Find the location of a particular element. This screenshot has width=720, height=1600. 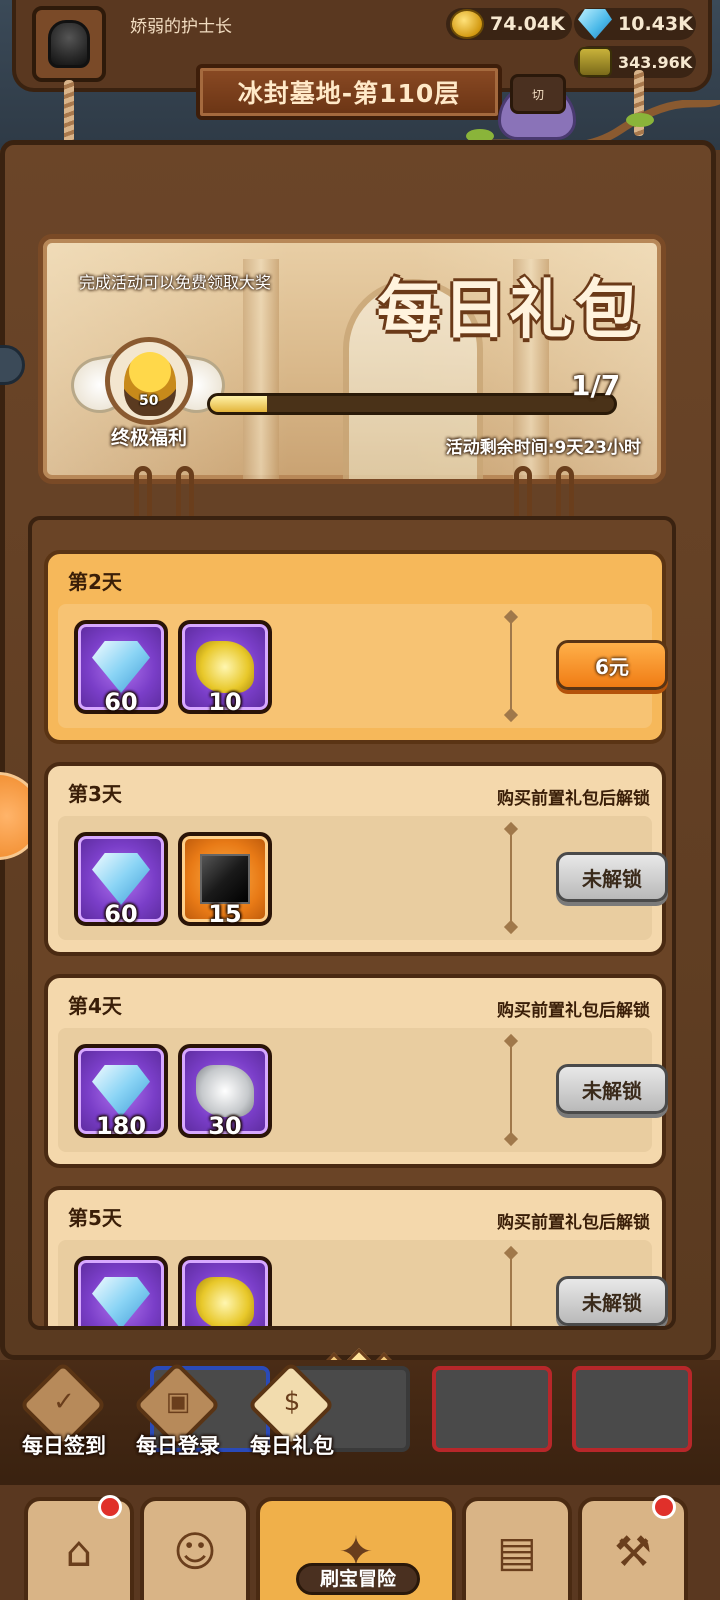

tab-daily-pack: $ 每日礼包 is located at coordinates (292, 1412).